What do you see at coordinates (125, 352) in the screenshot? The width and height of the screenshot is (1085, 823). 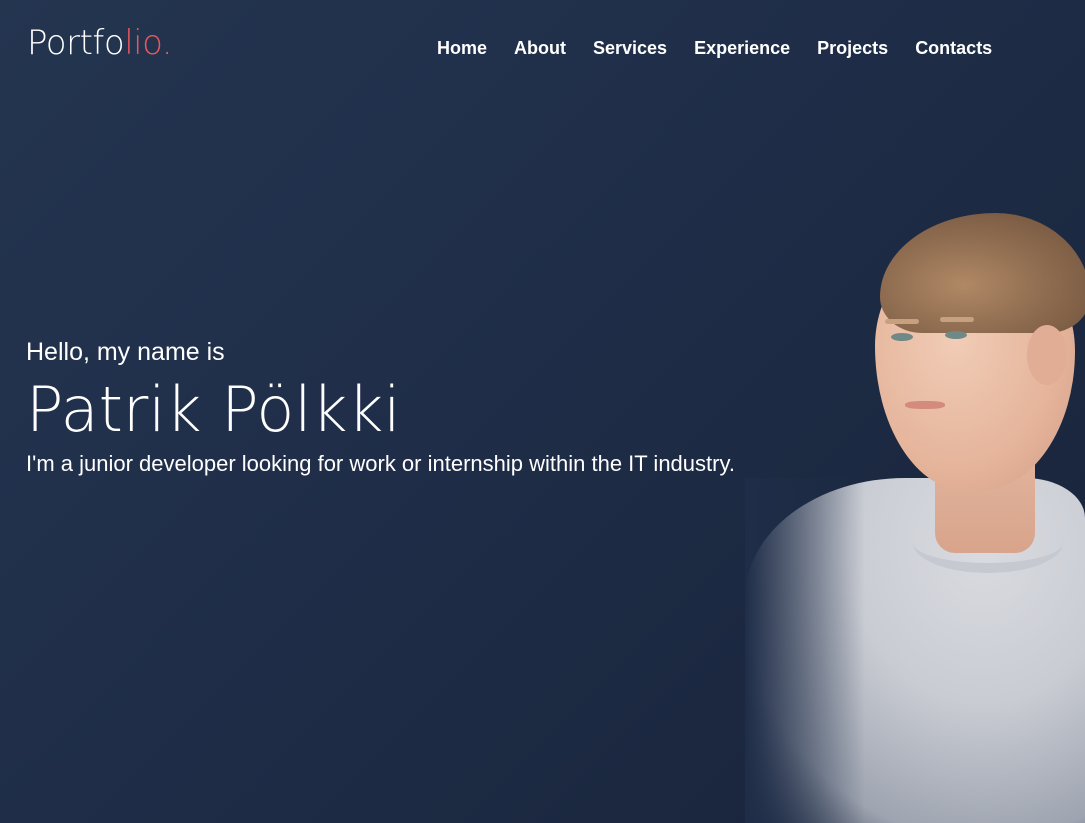 I see `hero-greeting: Hello, my name is` at bounding box center [125, 352].